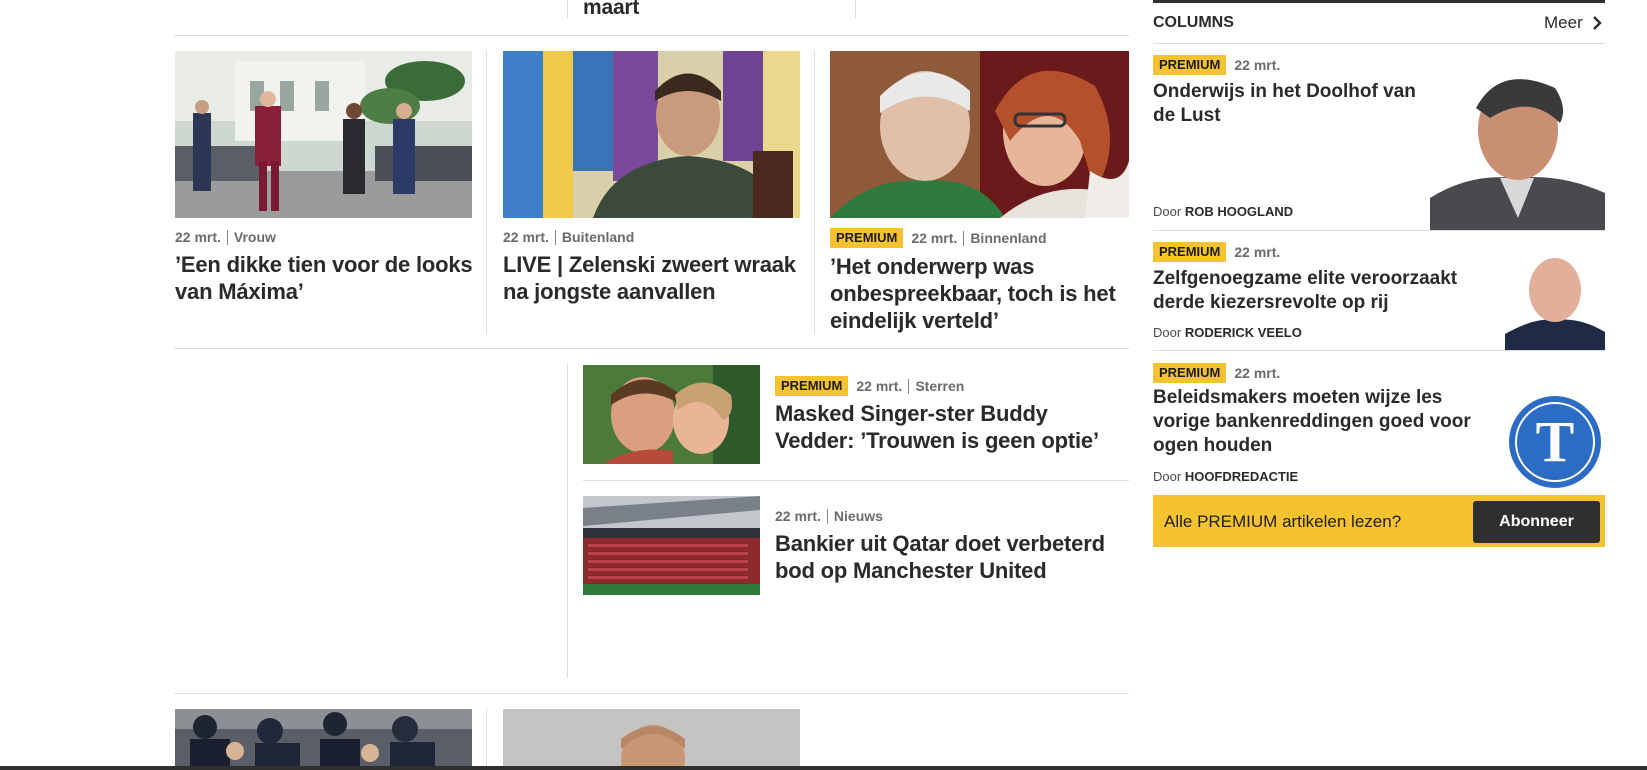 This screenshot has height=770, width=1647. I want to click on article-meta: PREMIUM 22 mrt. Sterren, so click(869, 386).